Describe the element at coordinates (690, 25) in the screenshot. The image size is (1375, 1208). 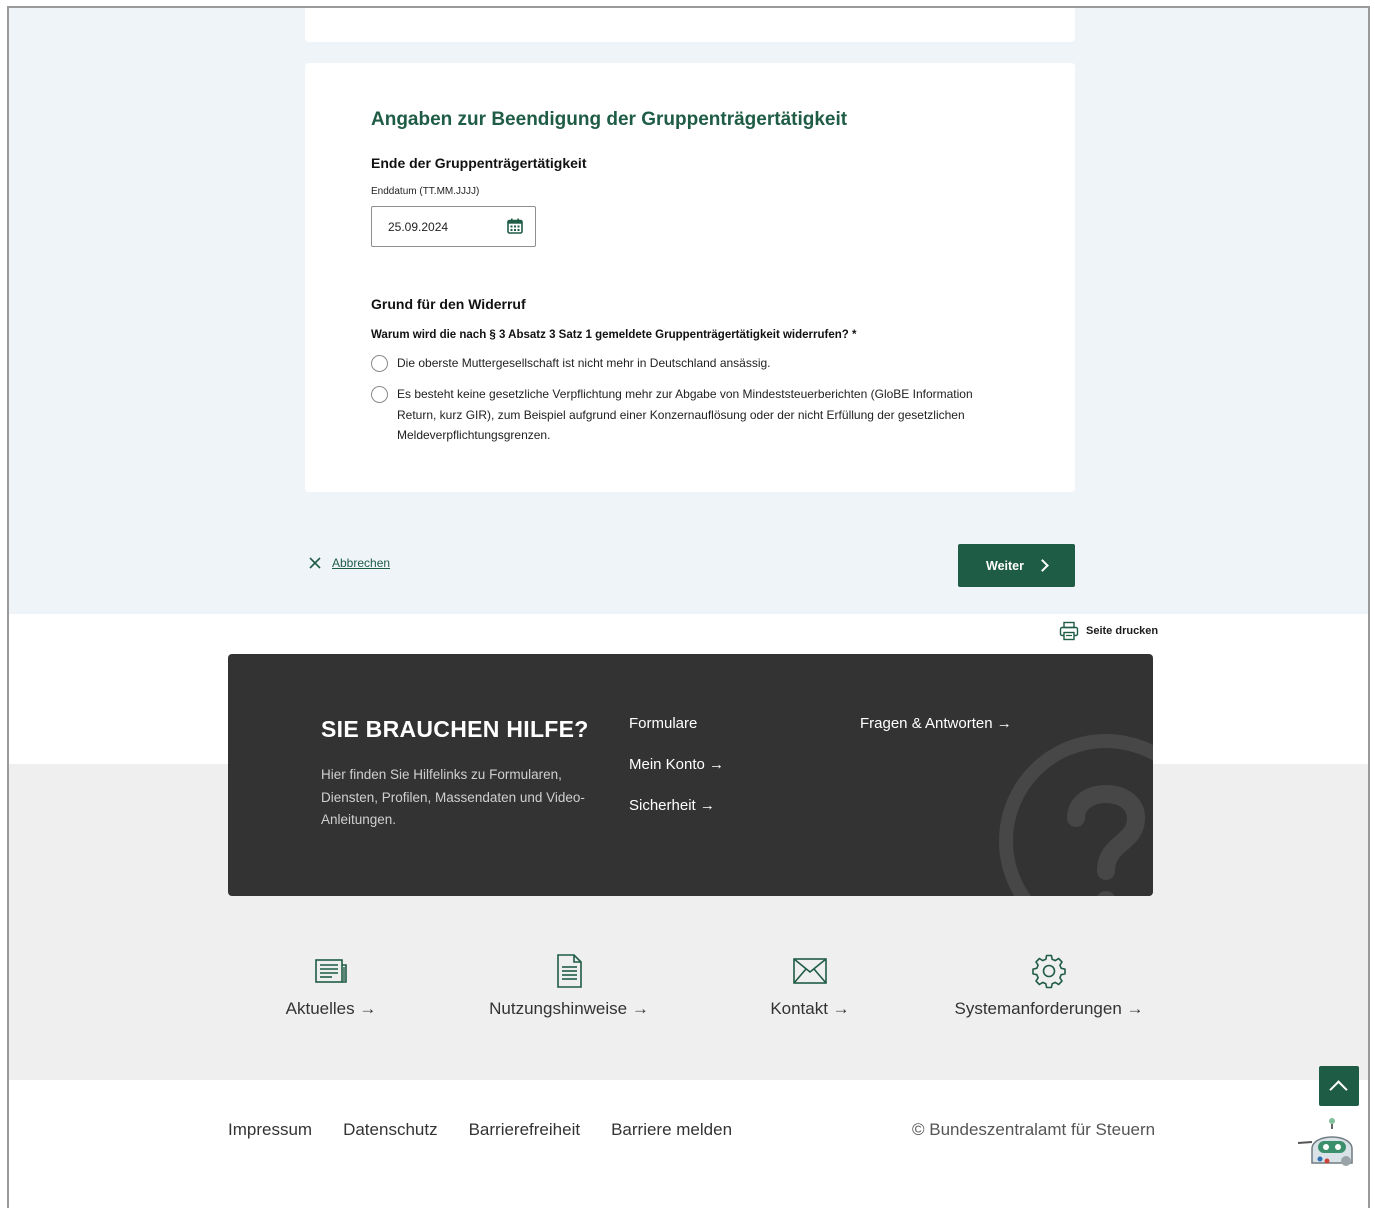
I see `previous-card` at that location.